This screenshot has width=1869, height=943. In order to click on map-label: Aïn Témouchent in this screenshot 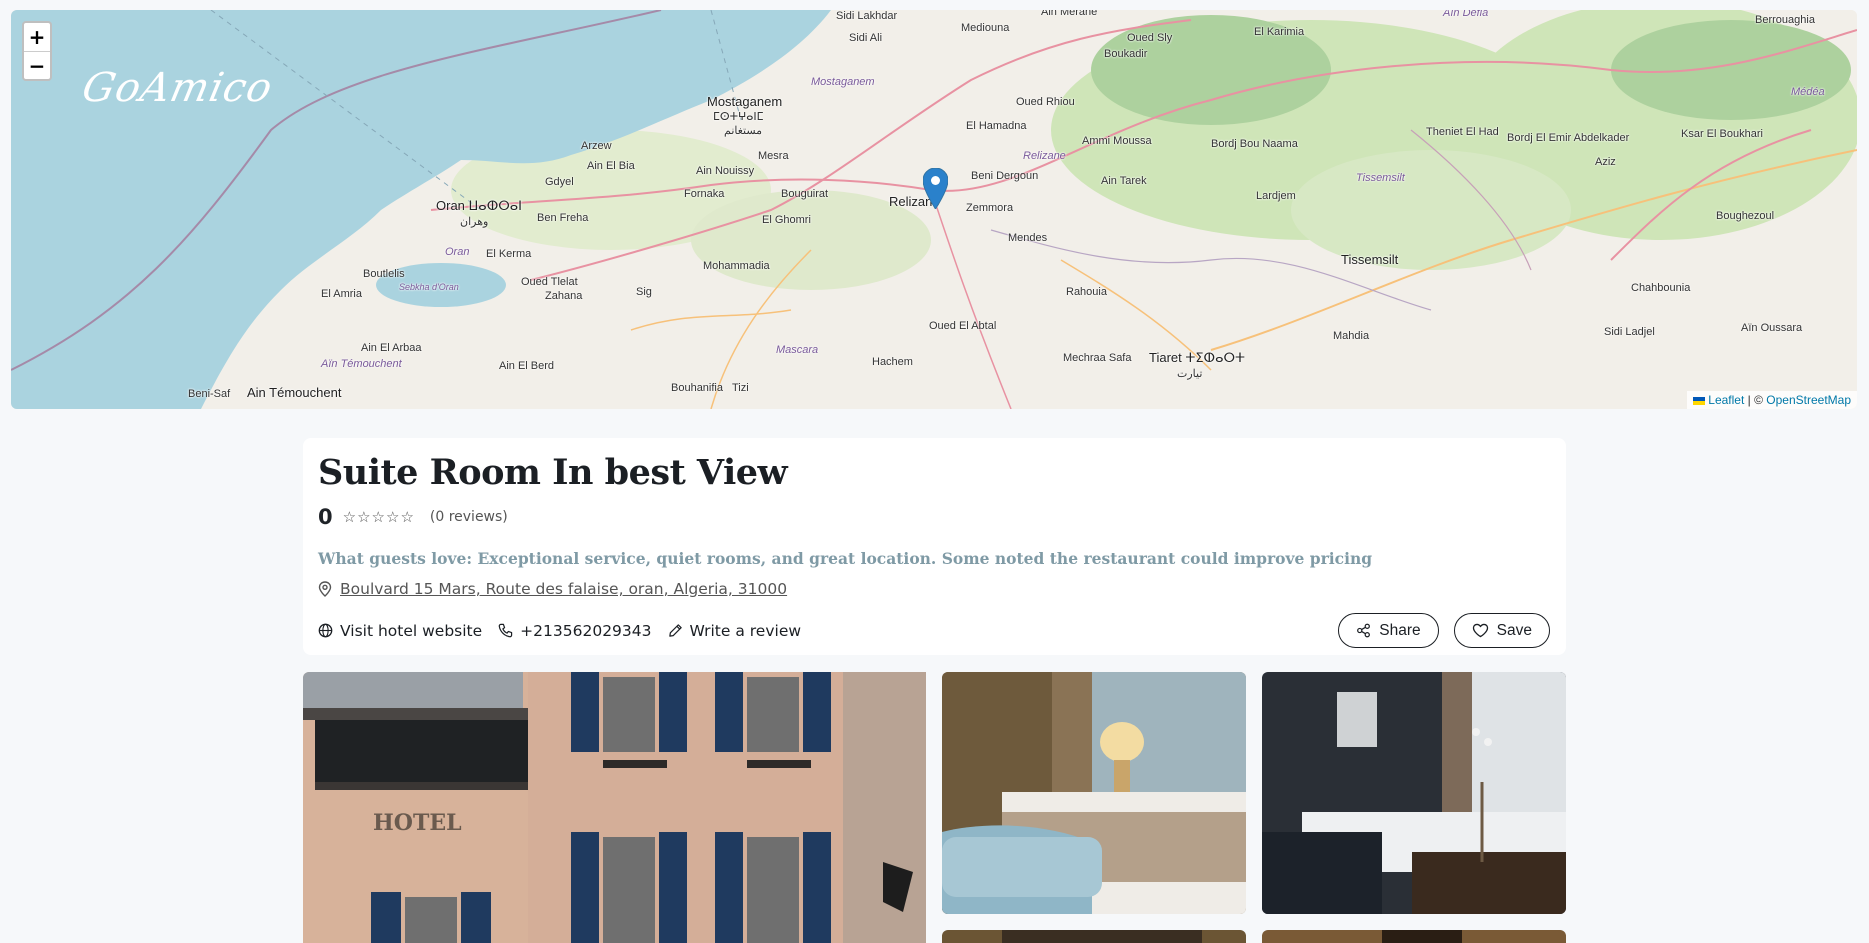, I will do `click(361, 364)`.